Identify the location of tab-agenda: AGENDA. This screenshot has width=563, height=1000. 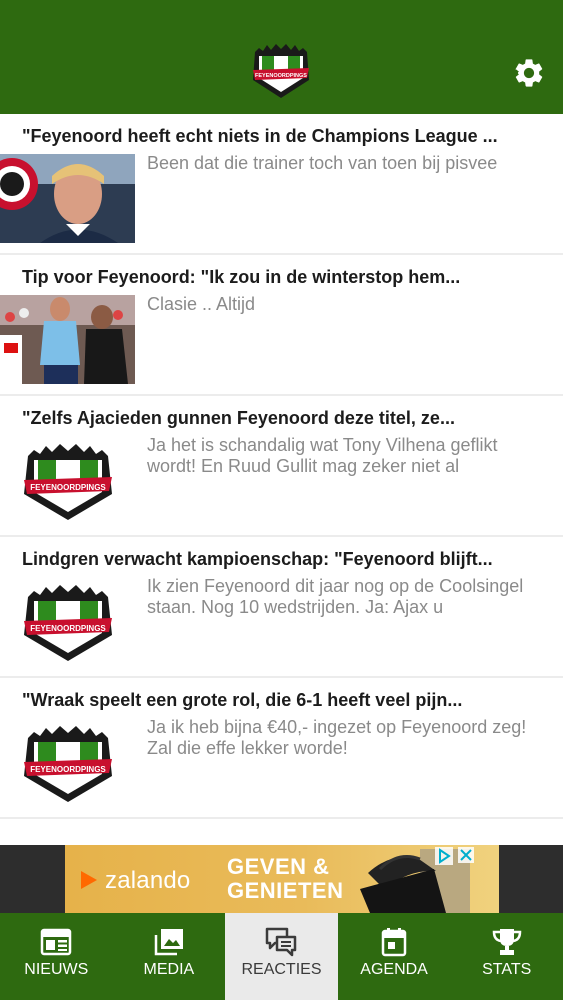
(394, 956).